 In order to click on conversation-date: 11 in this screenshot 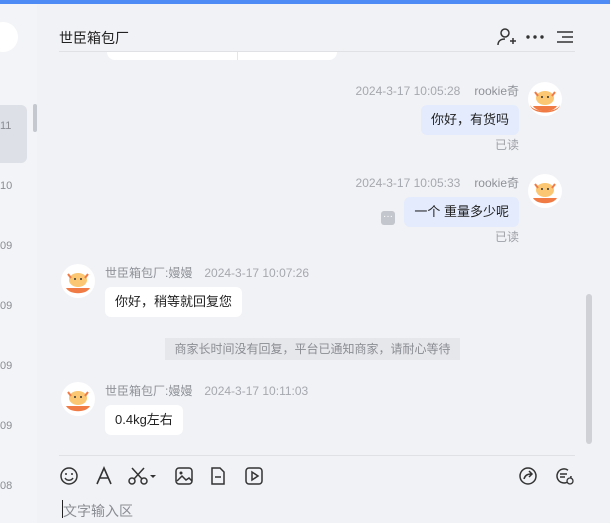, I will do `click(6, 126)`.